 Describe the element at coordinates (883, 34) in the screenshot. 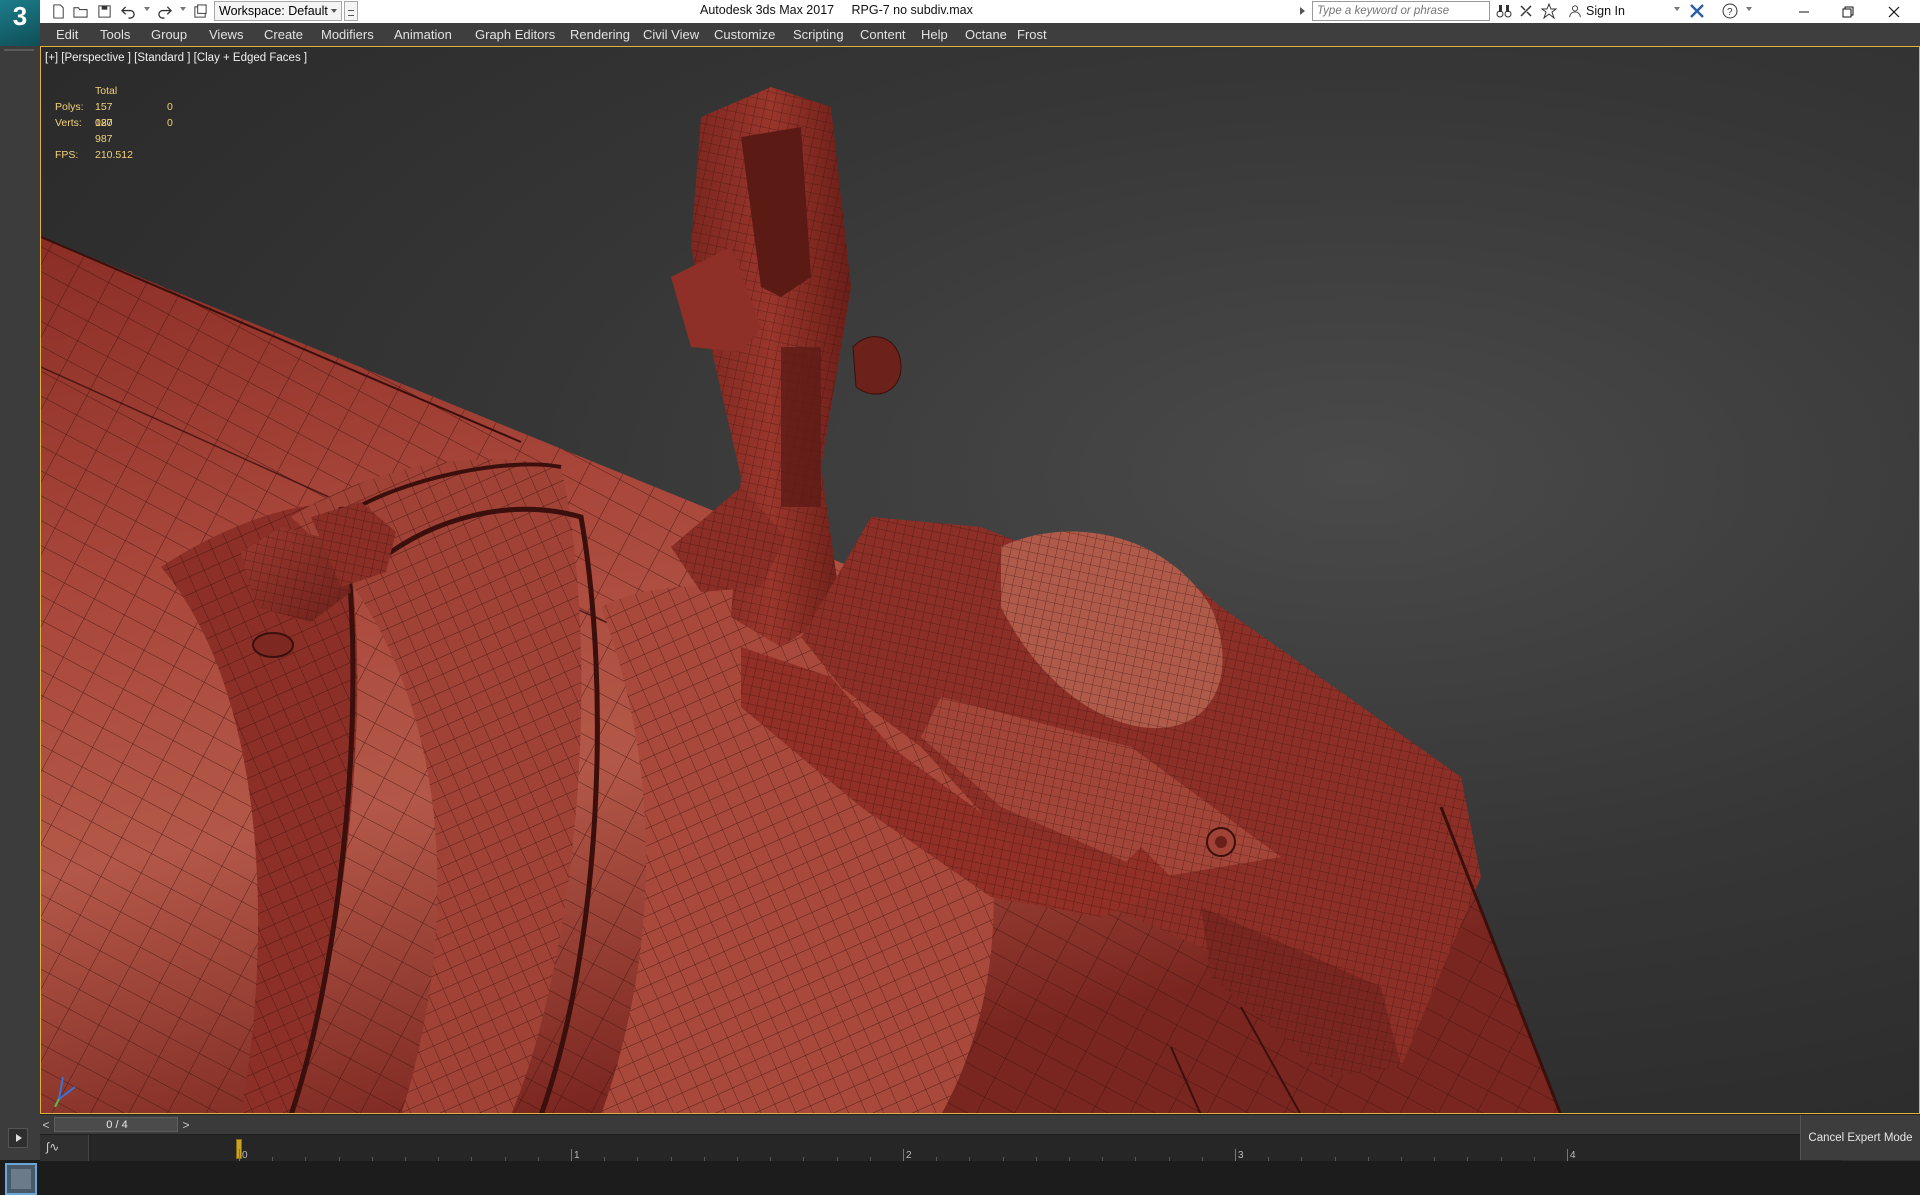

I see `menu-item-content: Content` at that location.